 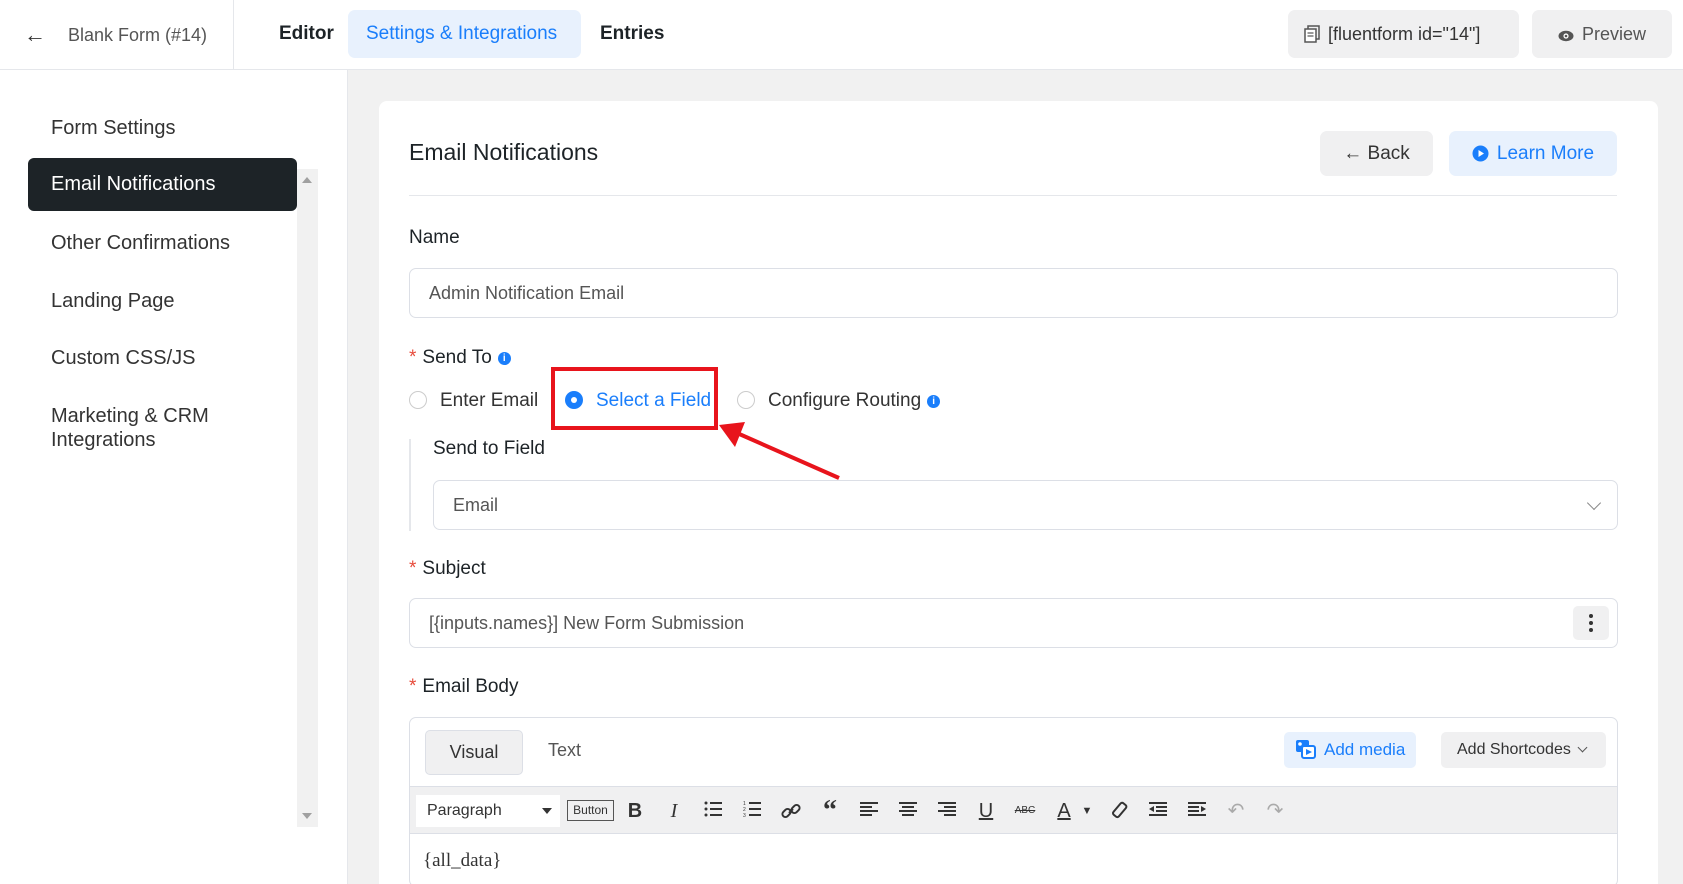 I want to click on bullet-list-icon, so click(x=713, y=811).